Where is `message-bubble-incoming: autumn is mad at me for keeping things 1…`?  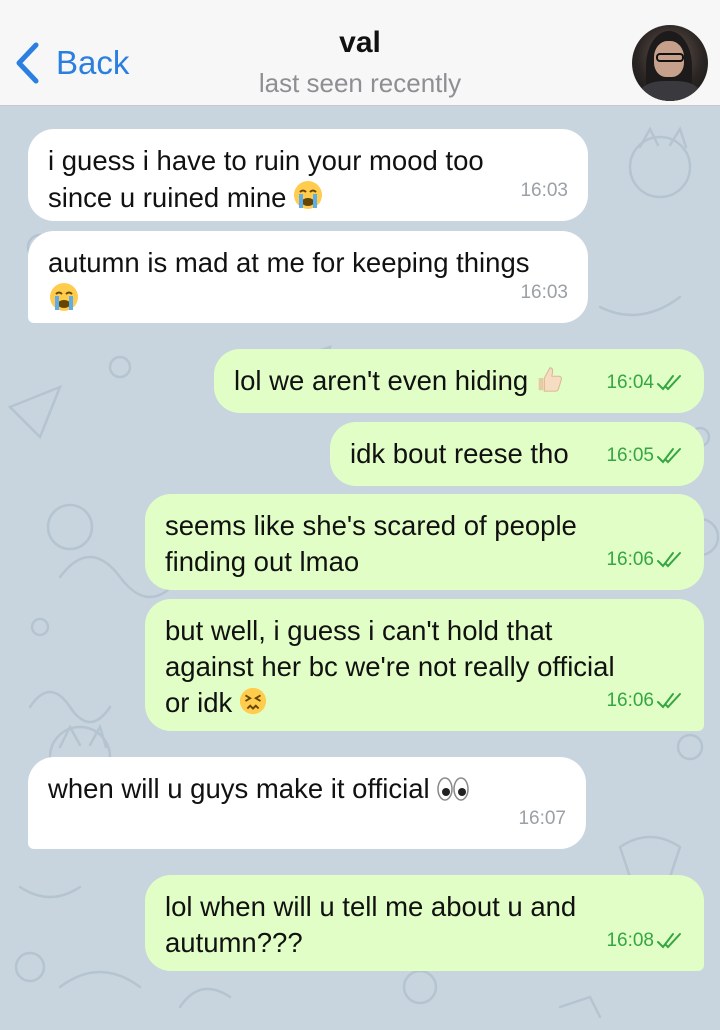
message-bubble-incoming: autumn is mad at me for keeping things 1… is located at coordinates (308, 277).